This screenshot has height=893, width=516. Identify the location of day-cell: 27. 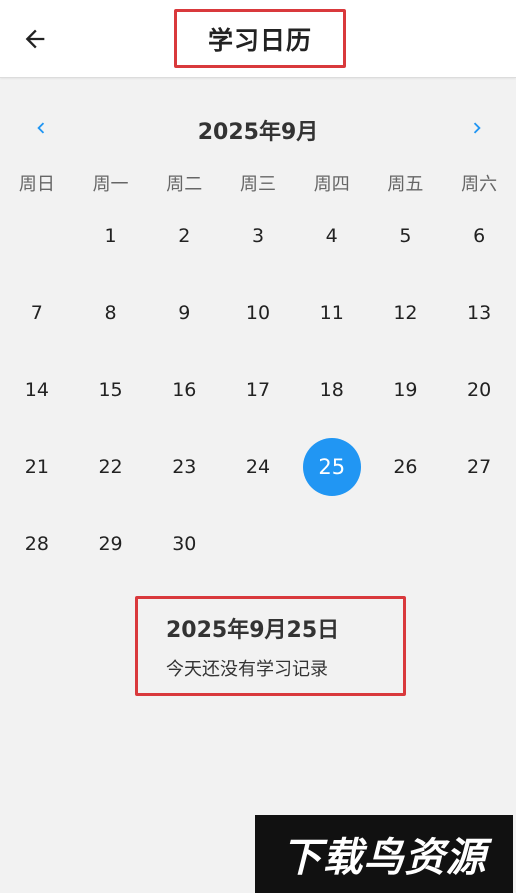
(479, 466).